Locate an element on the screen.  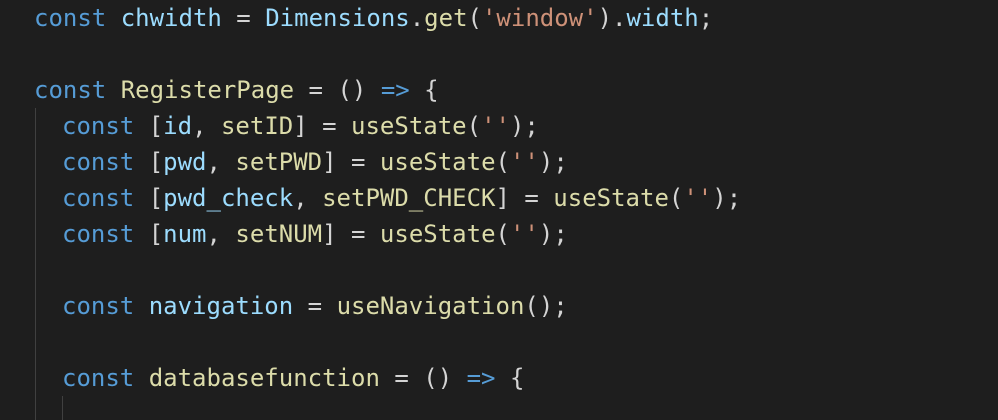
code-token: navigation is located at coordinates (221, 306).